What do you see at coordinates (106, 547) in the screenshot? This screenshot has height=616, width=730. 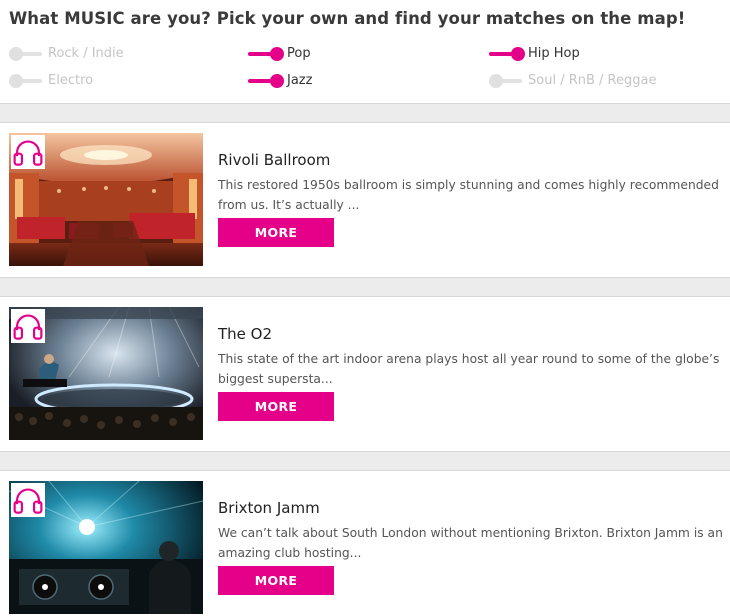 I see `venue-photo-brixton-jamm` at bounding box center [106, 547].